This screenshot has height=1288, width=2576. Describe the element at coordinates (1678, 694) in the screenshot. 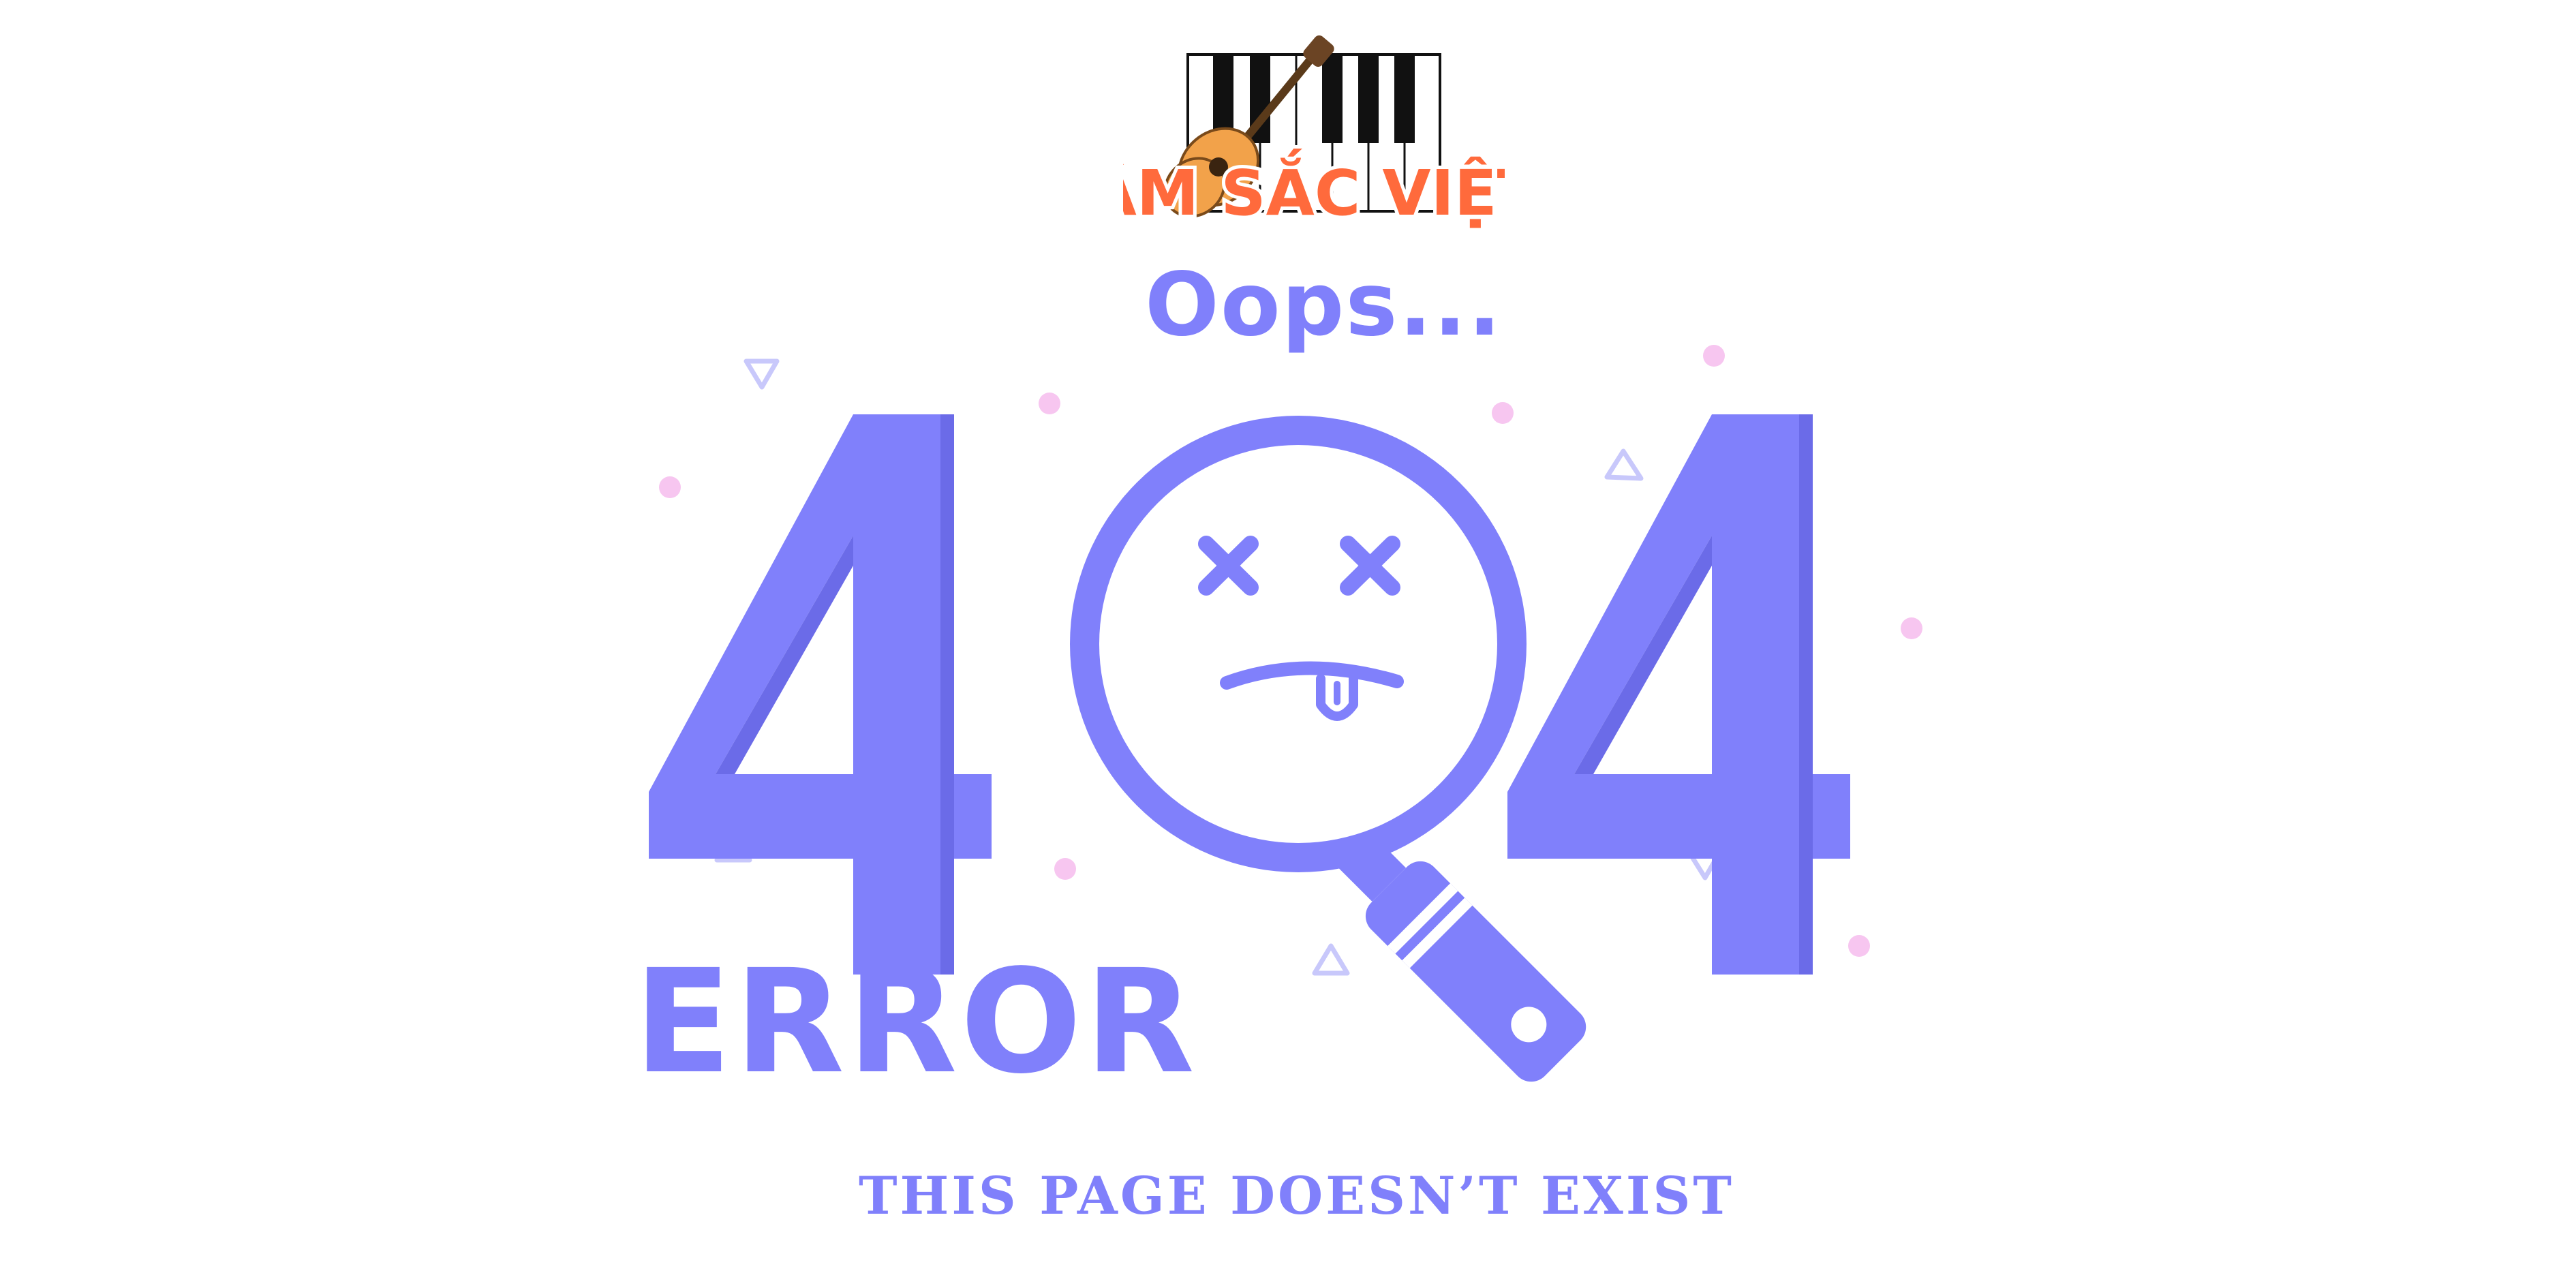

I see `digit-four-right` at that location.